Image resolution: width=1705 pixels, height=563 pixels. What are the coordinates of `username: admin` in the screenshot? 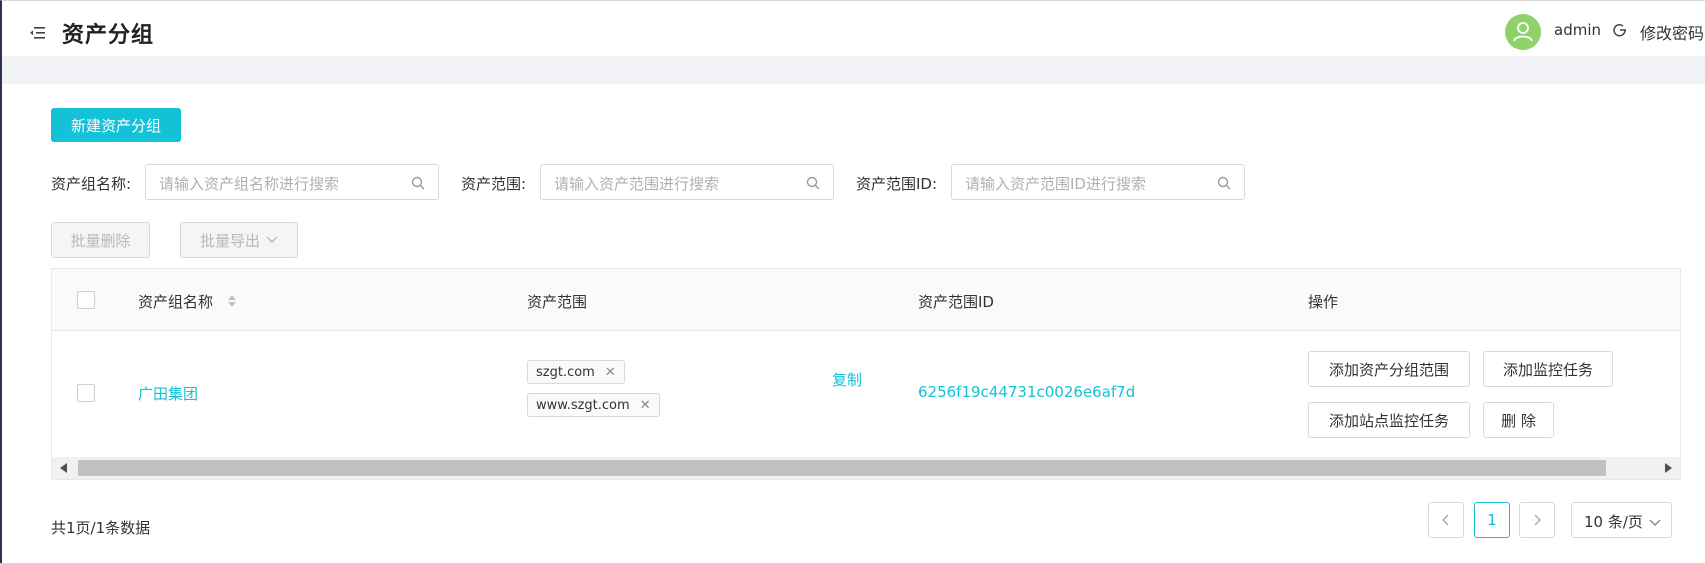 It's located at (1577, 30).